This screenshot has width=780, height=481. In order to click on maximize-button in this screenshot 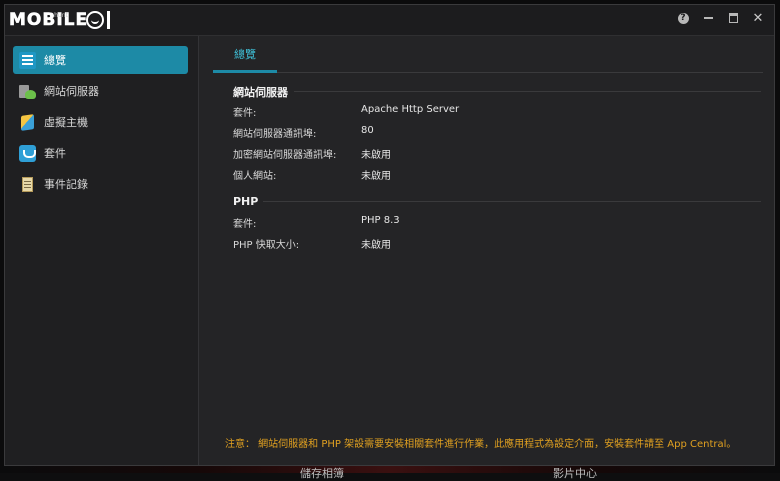, I will do `click(733, 18)`.